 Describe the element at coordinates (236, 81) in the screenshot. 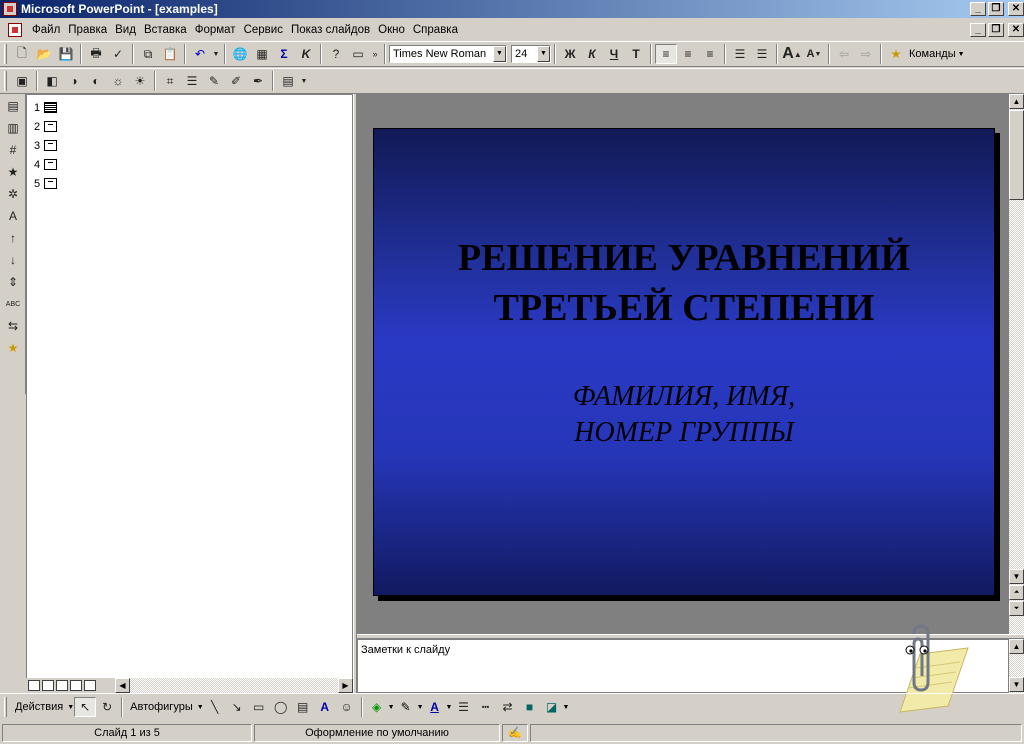

I see `format-picture-icon: ✐` at that location.